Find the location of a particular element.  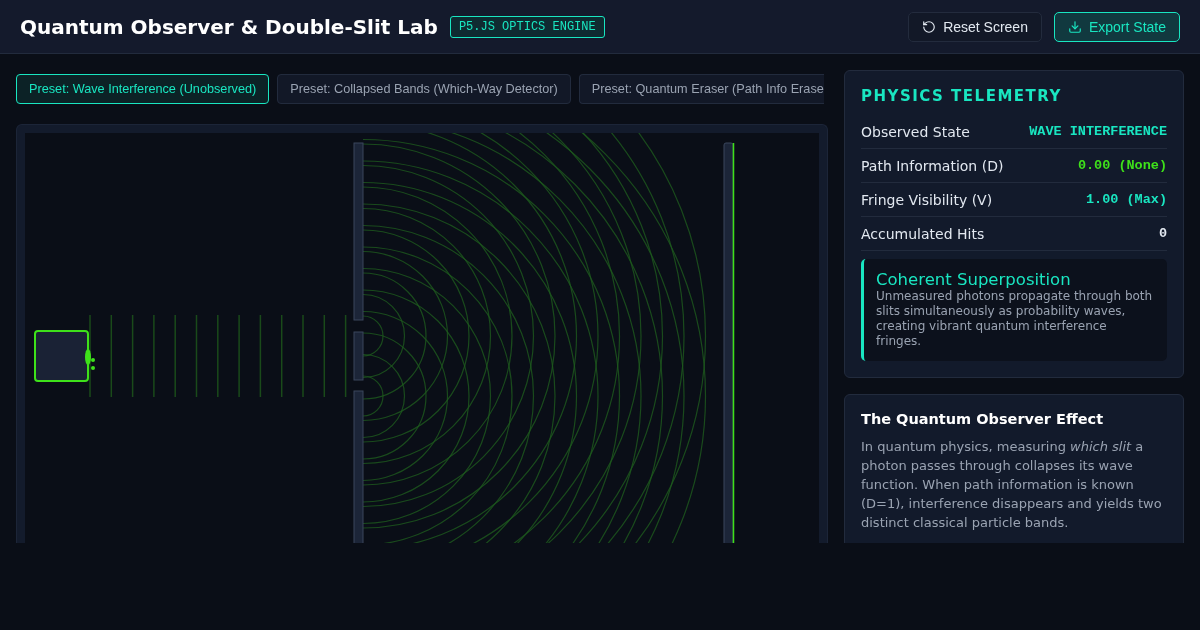

callout-title: Coherent Superposition is located at coordinates (974, 279).